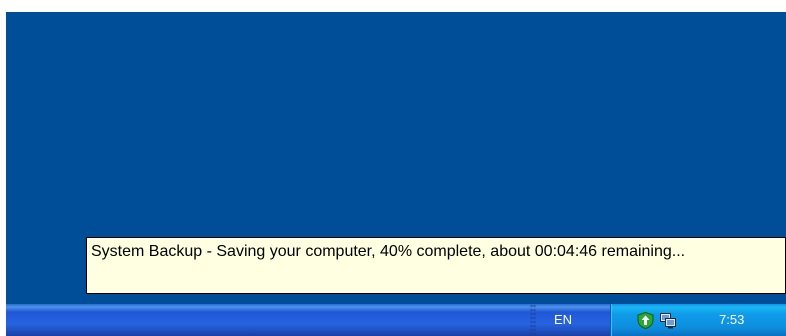 Image resolution: width=786 pixels, height=336 pixels. Describe the element at coordinates (698, 320) in the screenshot. I see `system-tray: 7:53` at that location.